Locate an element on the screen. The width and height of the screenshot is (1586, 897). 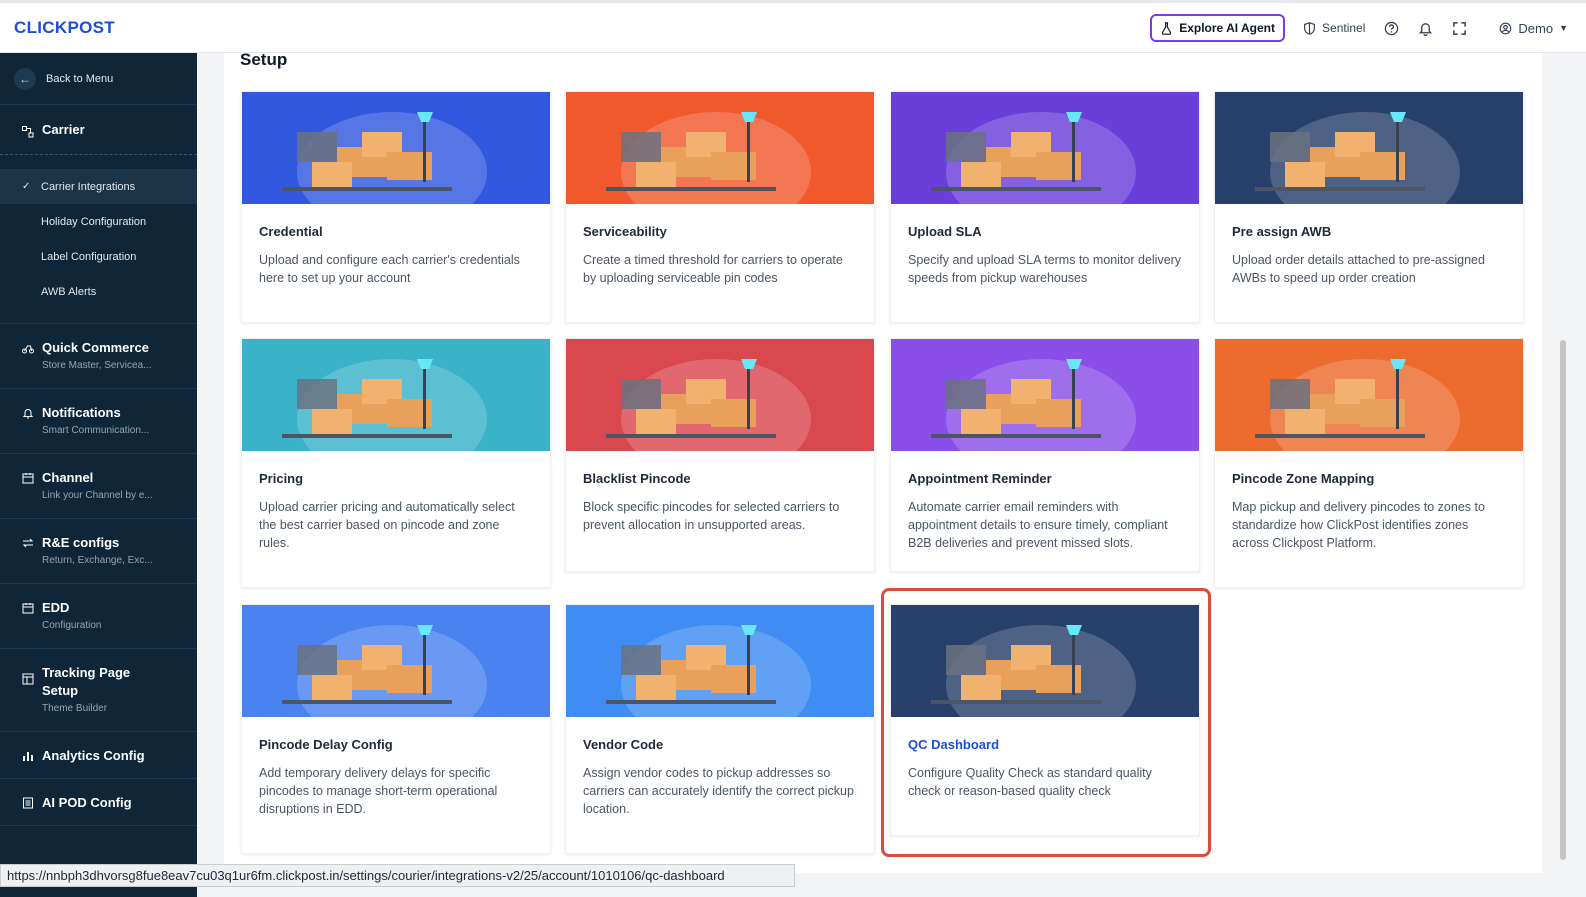
shield-icon is located at coordinates (1309, 28).